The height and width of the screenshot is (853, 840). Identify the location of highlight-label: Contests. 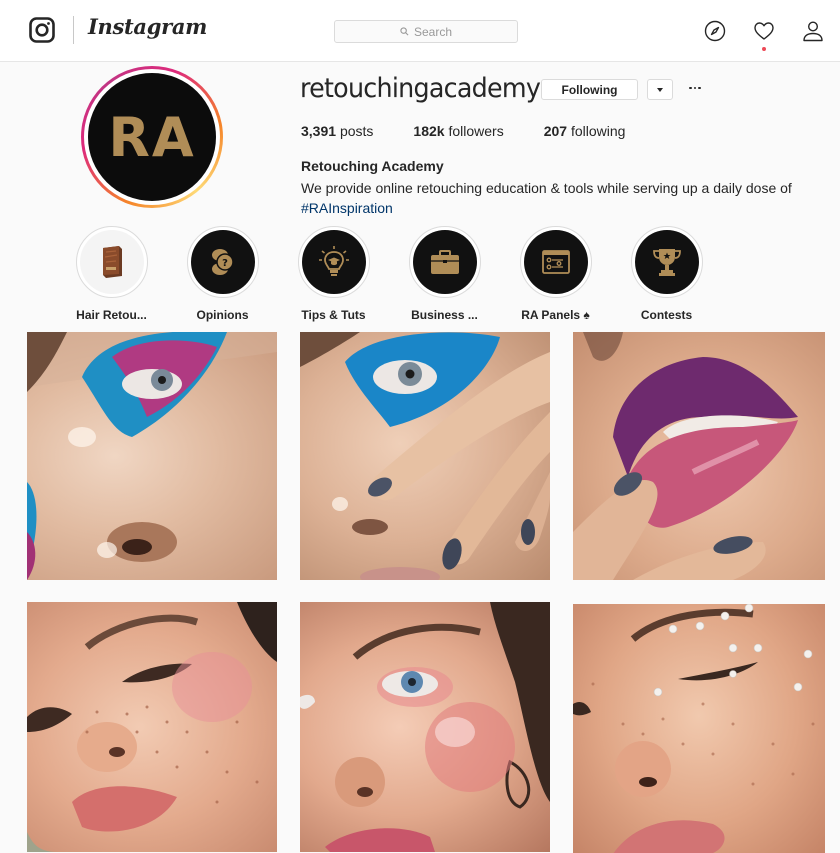
(666, 315).